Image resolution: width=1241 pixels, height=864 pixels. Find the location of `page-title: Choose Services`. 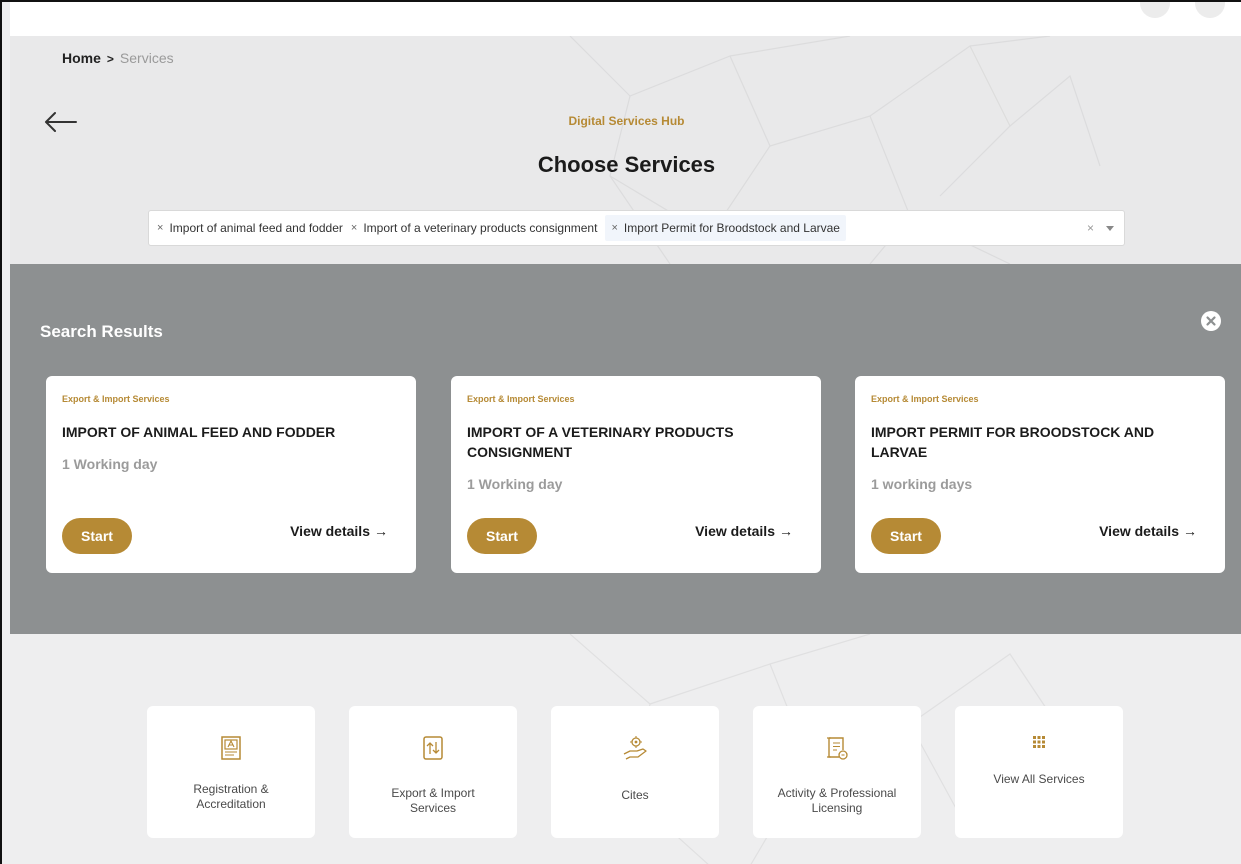

page-title: Choose Services is located at coordinates (626, 164).